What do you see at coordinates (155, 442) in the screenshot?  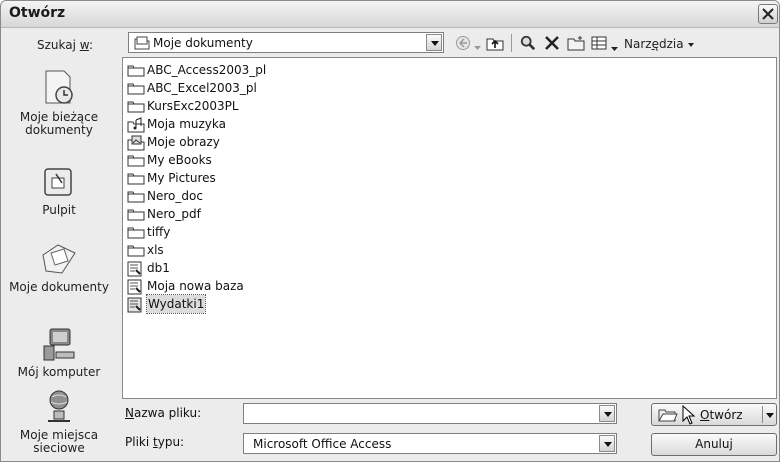 I see `file-type-label: Pliki typu:` at bounding box center [155, 442].